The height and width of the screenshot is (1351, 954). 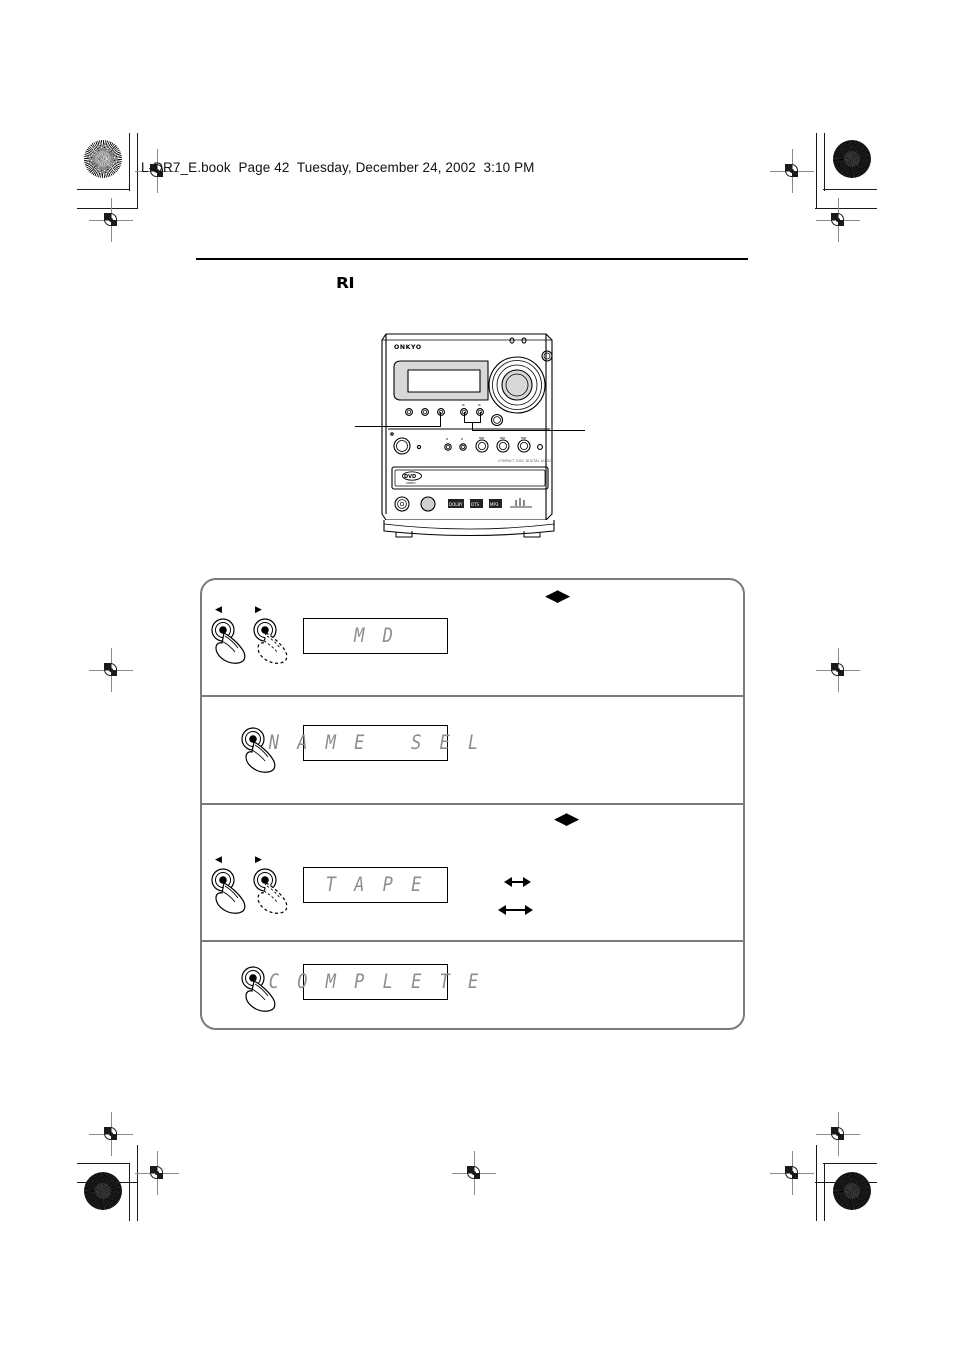 What do you see at coordinates (157, 1173) in the screenshot?
I see `registration-target-bottom-left` at bounding box center [157, 1173].